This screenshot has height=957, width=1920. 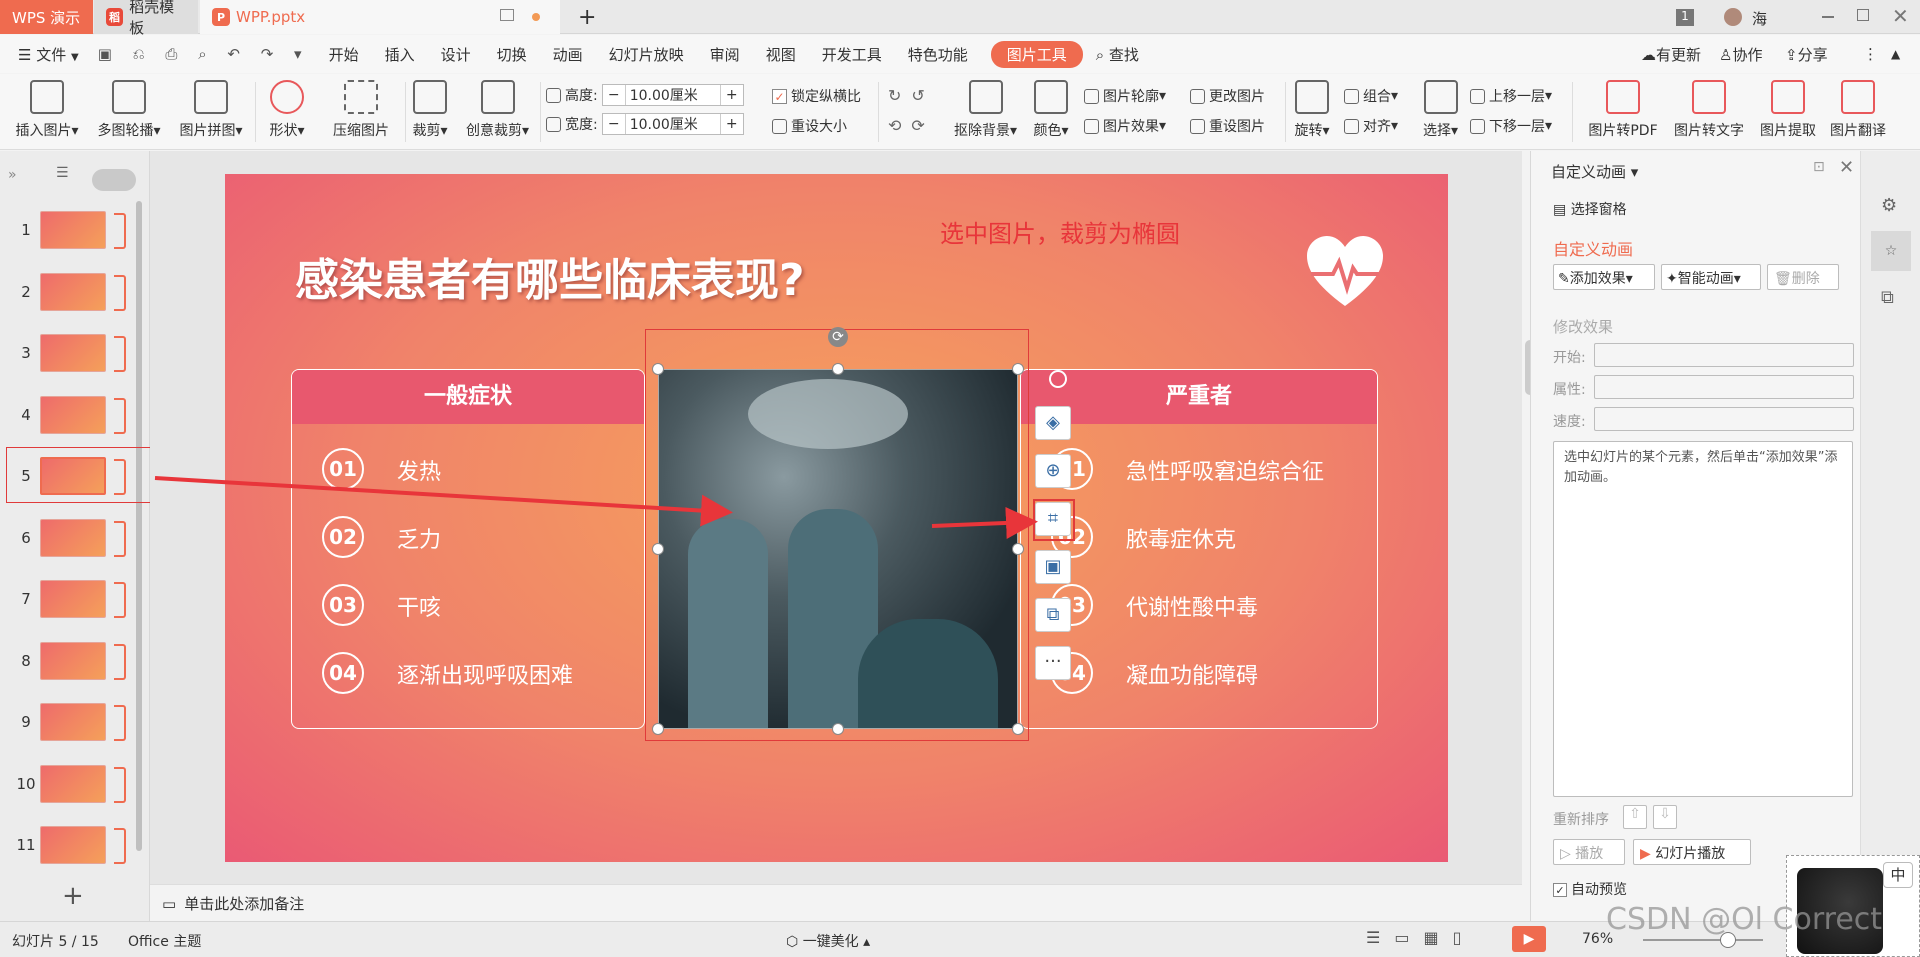 What do you see at coordinates (1711, 277) in the screenshot?
I see `smart-animation-button: ✦智能动画▾` at bounding box center [1711, 277].